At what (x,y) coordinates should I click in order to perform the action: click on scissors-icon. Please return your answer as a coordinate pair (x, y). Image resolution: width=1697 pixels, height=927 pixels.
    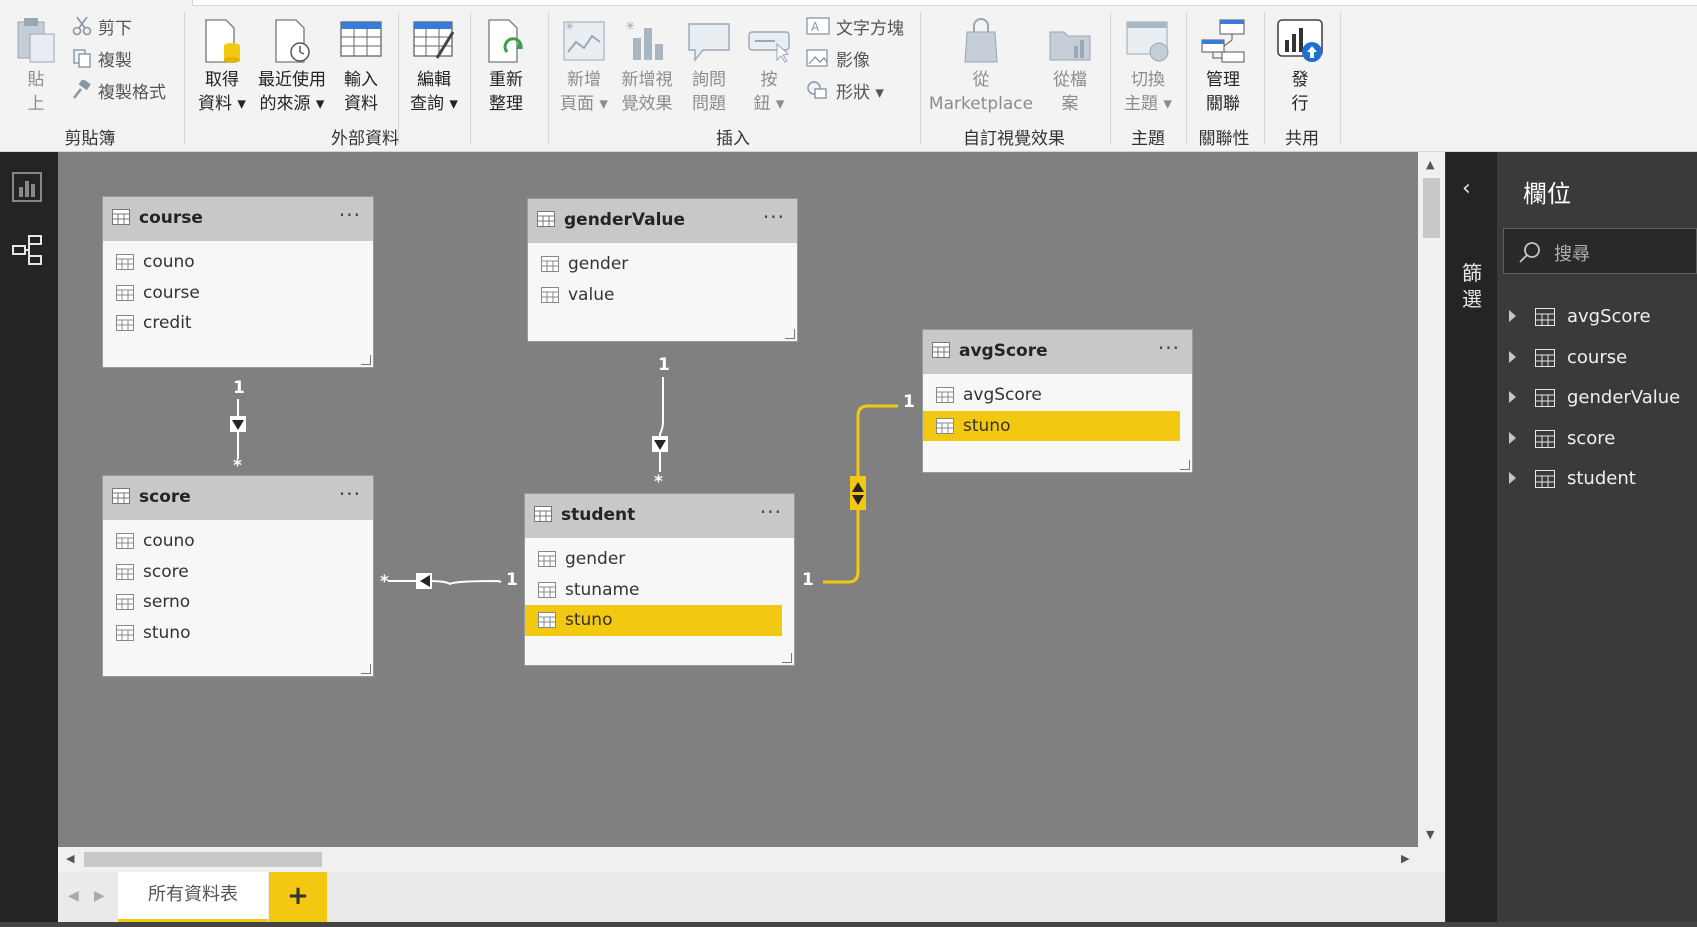
    Looking at the image, I should click on (82, 29).